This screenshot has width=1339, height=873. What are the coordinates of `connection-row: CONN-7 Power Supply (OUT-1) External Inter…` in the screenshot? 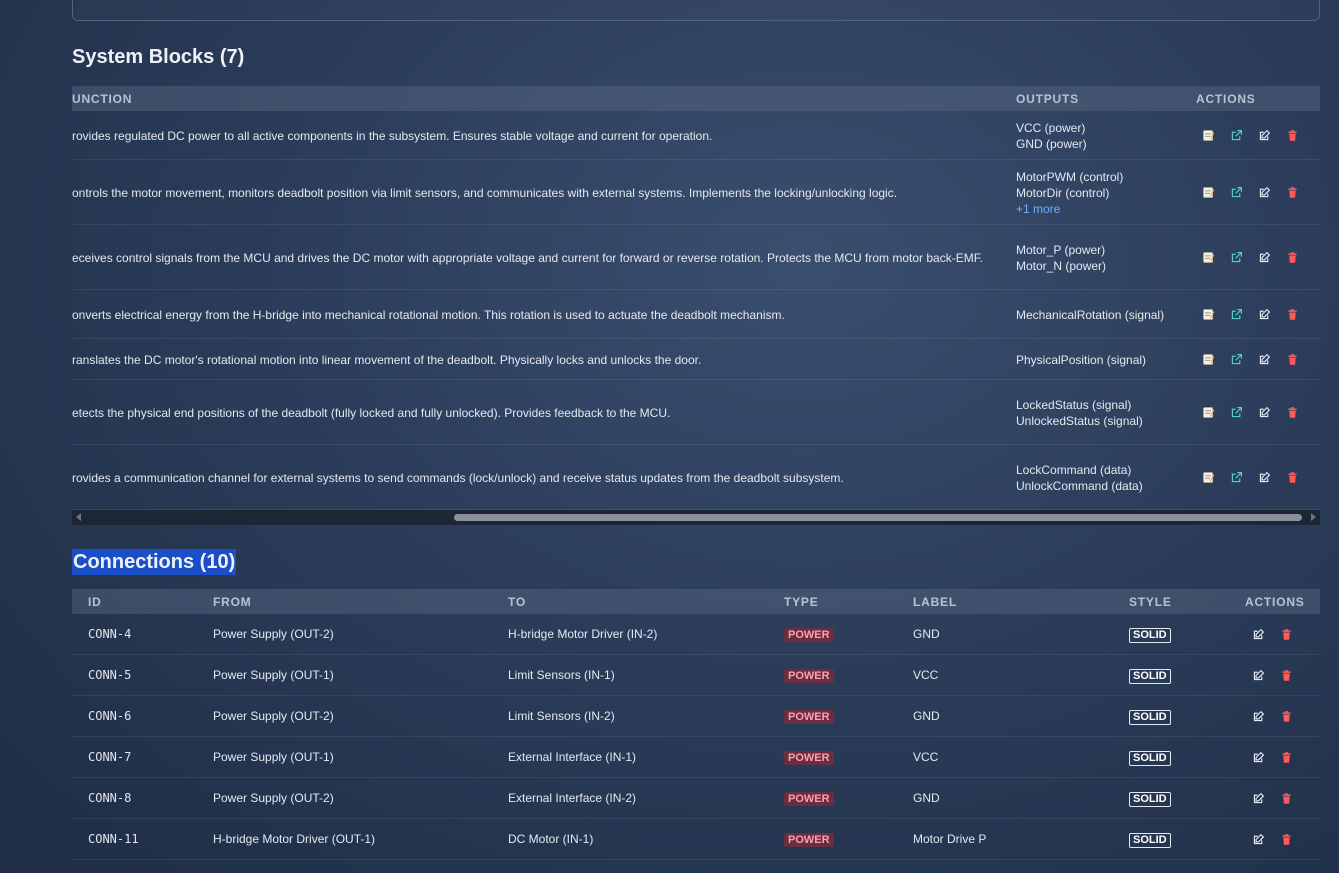 It's located at (696, 757).